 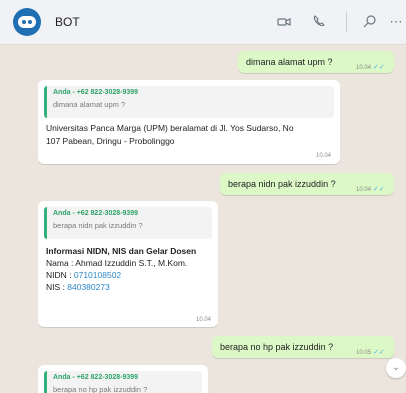 What do you see at coordinates (128, 287) in the screenshot?
I see `nis-row: NIS : 840380273` at bounding box center [128, 287].